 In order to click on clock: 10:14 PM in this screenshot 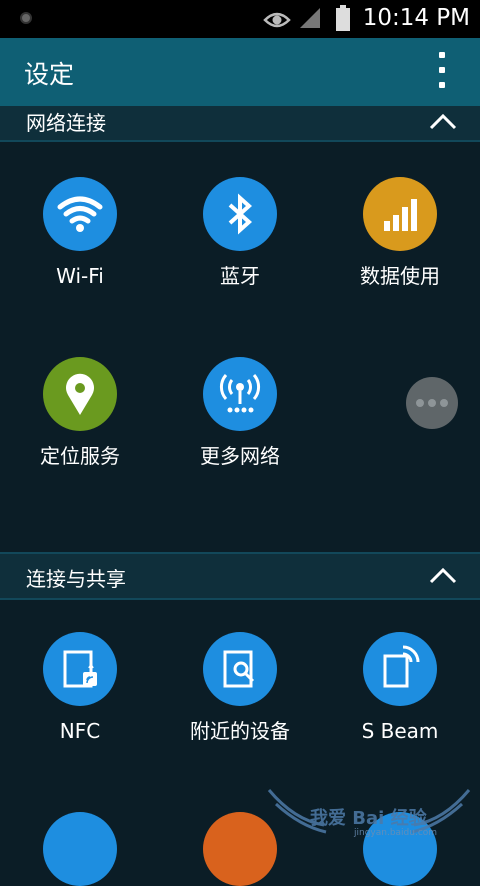, I will do `click(416, 18)`.